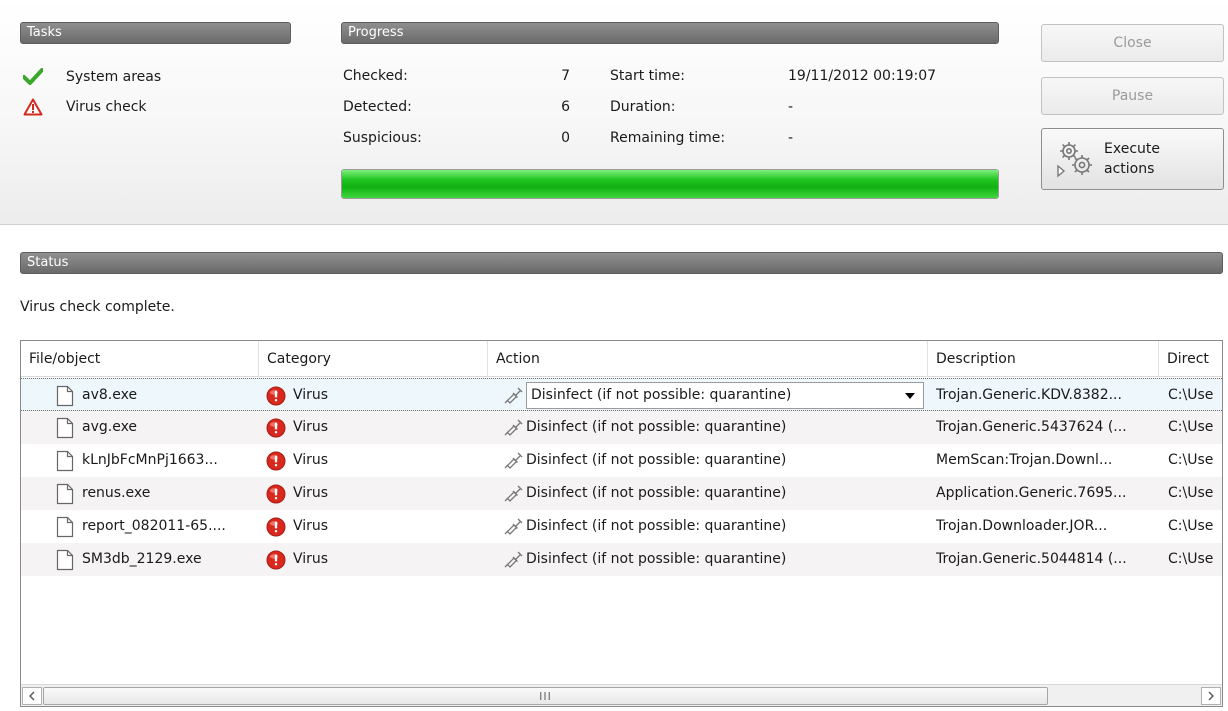 The image size is (1228, 711). I want to click on chevron-right-icon, so click(1211, 696).